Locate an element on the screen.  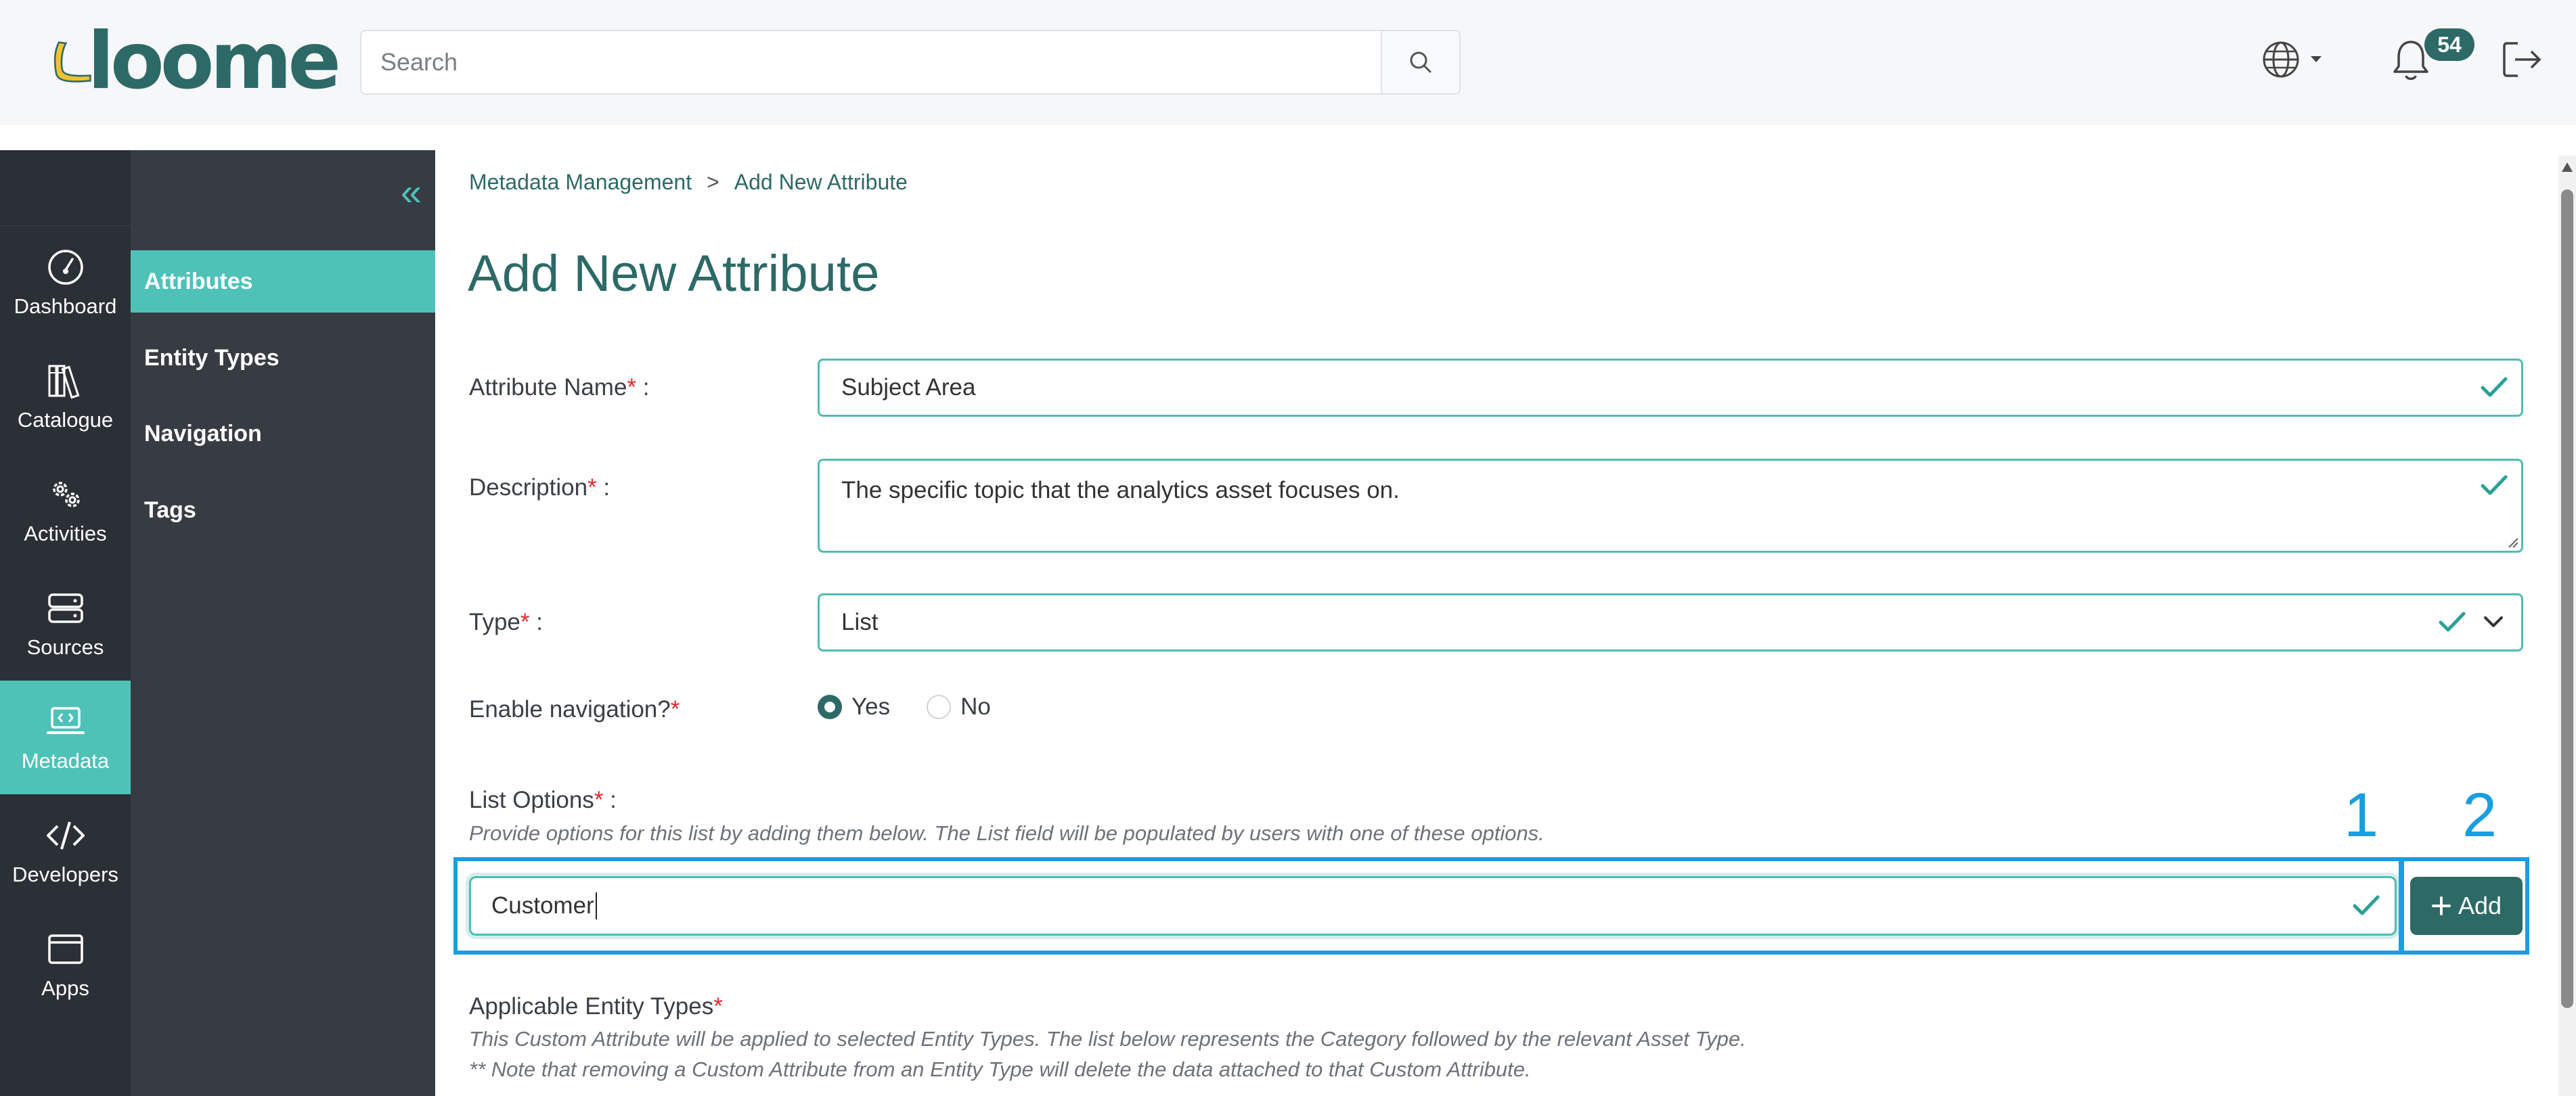
rail-item-label: Catalogue is located at coordinates (65, 420).